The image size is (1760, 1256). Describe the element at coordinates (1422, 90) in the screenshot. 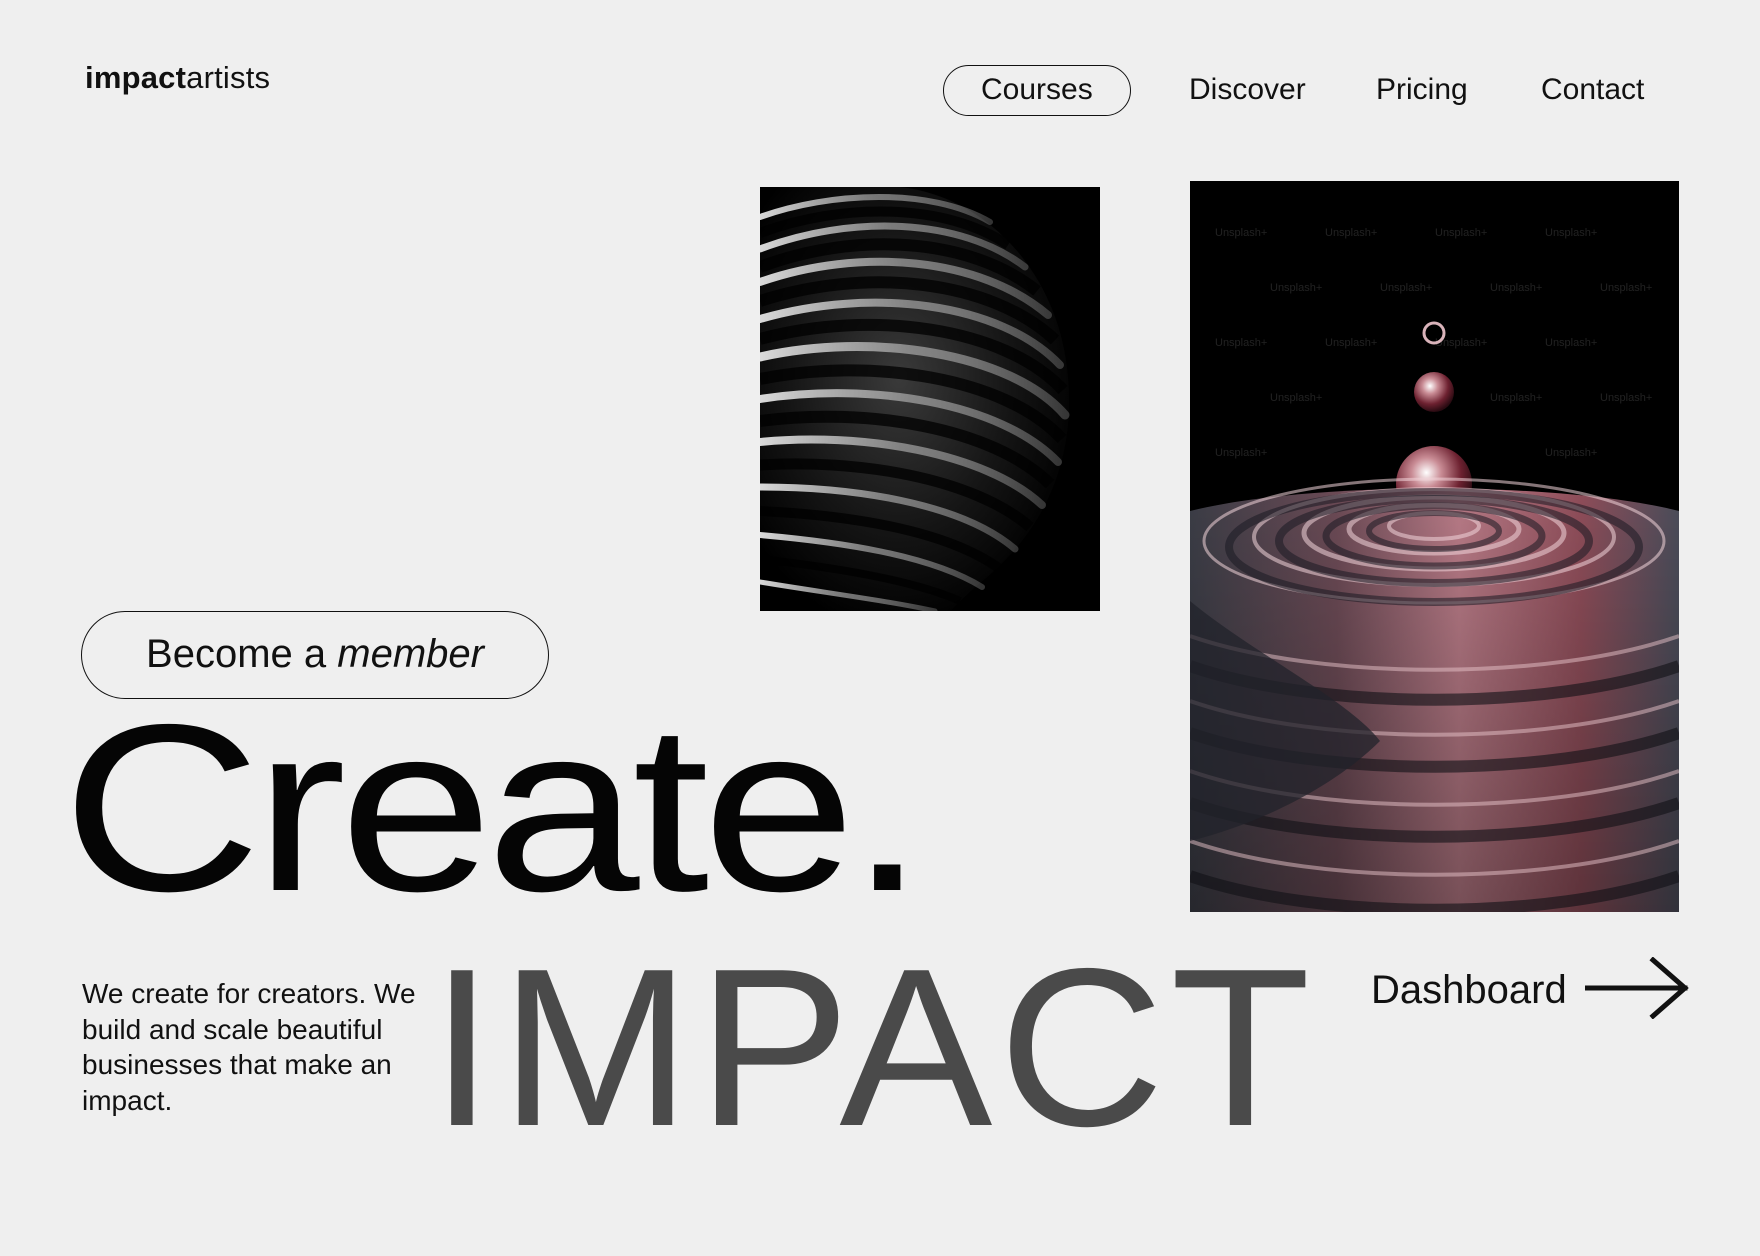

I see `nav-item-pricing: Pricing` at that location.